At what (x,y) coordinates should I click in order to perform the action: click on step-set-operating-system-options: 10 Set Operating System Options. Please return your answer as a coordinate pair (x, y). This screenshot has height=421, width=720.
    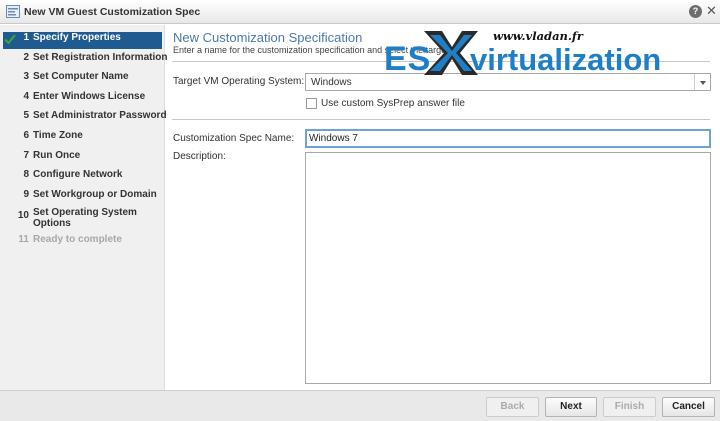
    Looking at the image, I should click on (82, 219).